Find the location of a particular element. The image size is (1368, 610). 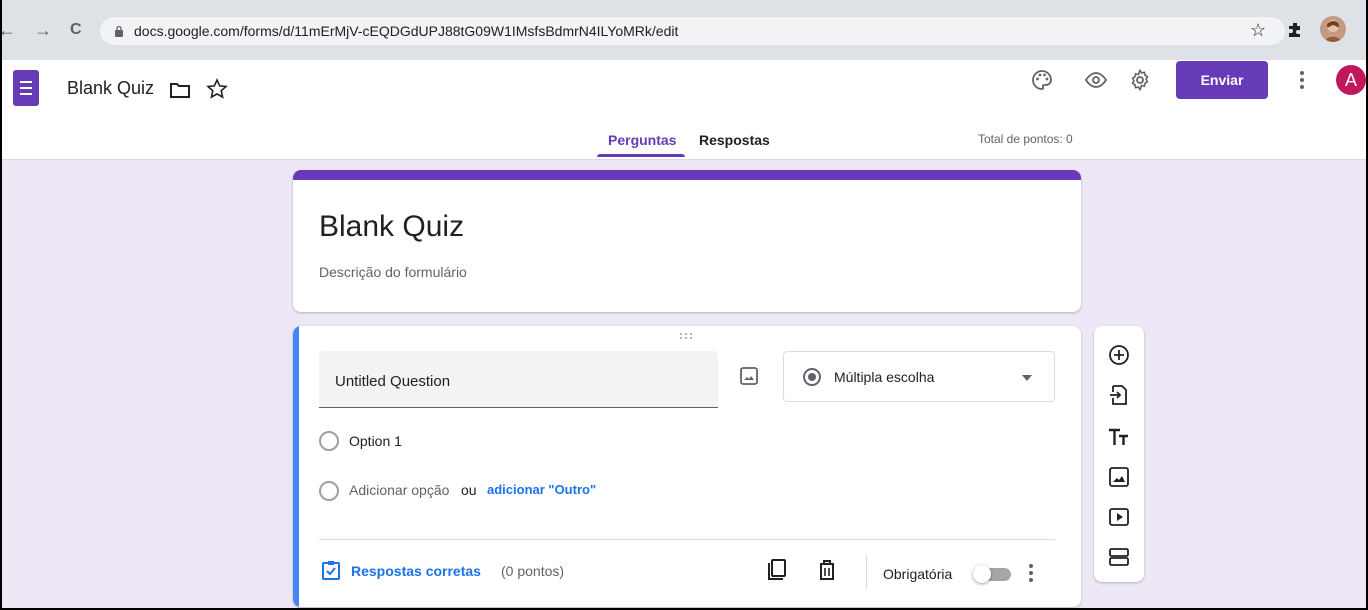

send-button: Enviar is located at coordinates (1222, 80).